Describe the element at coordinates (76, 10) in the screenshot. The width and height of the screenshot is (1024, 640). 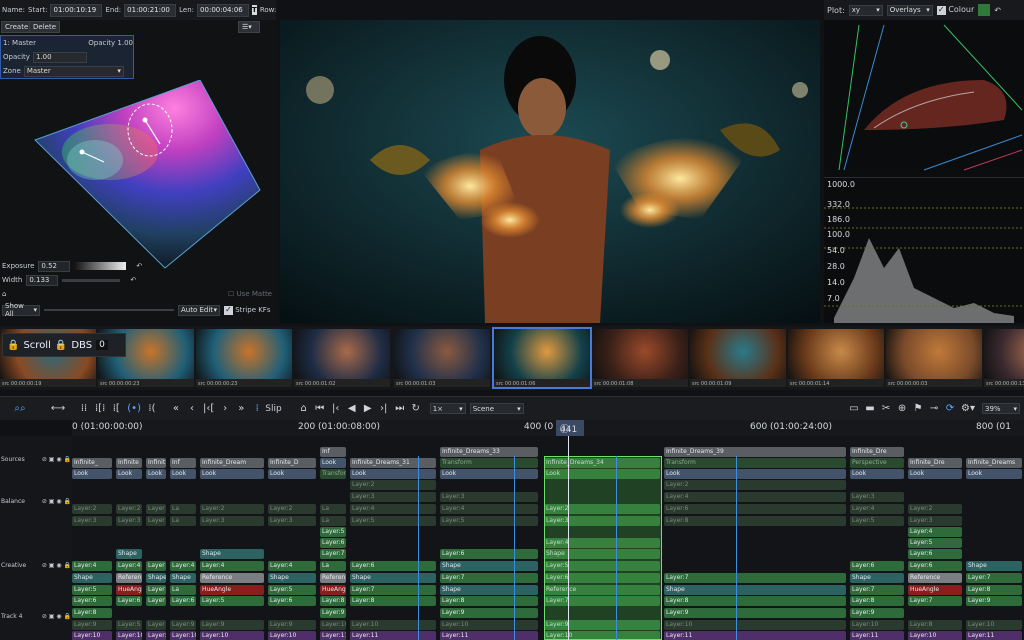
I see `start-field` at that location.